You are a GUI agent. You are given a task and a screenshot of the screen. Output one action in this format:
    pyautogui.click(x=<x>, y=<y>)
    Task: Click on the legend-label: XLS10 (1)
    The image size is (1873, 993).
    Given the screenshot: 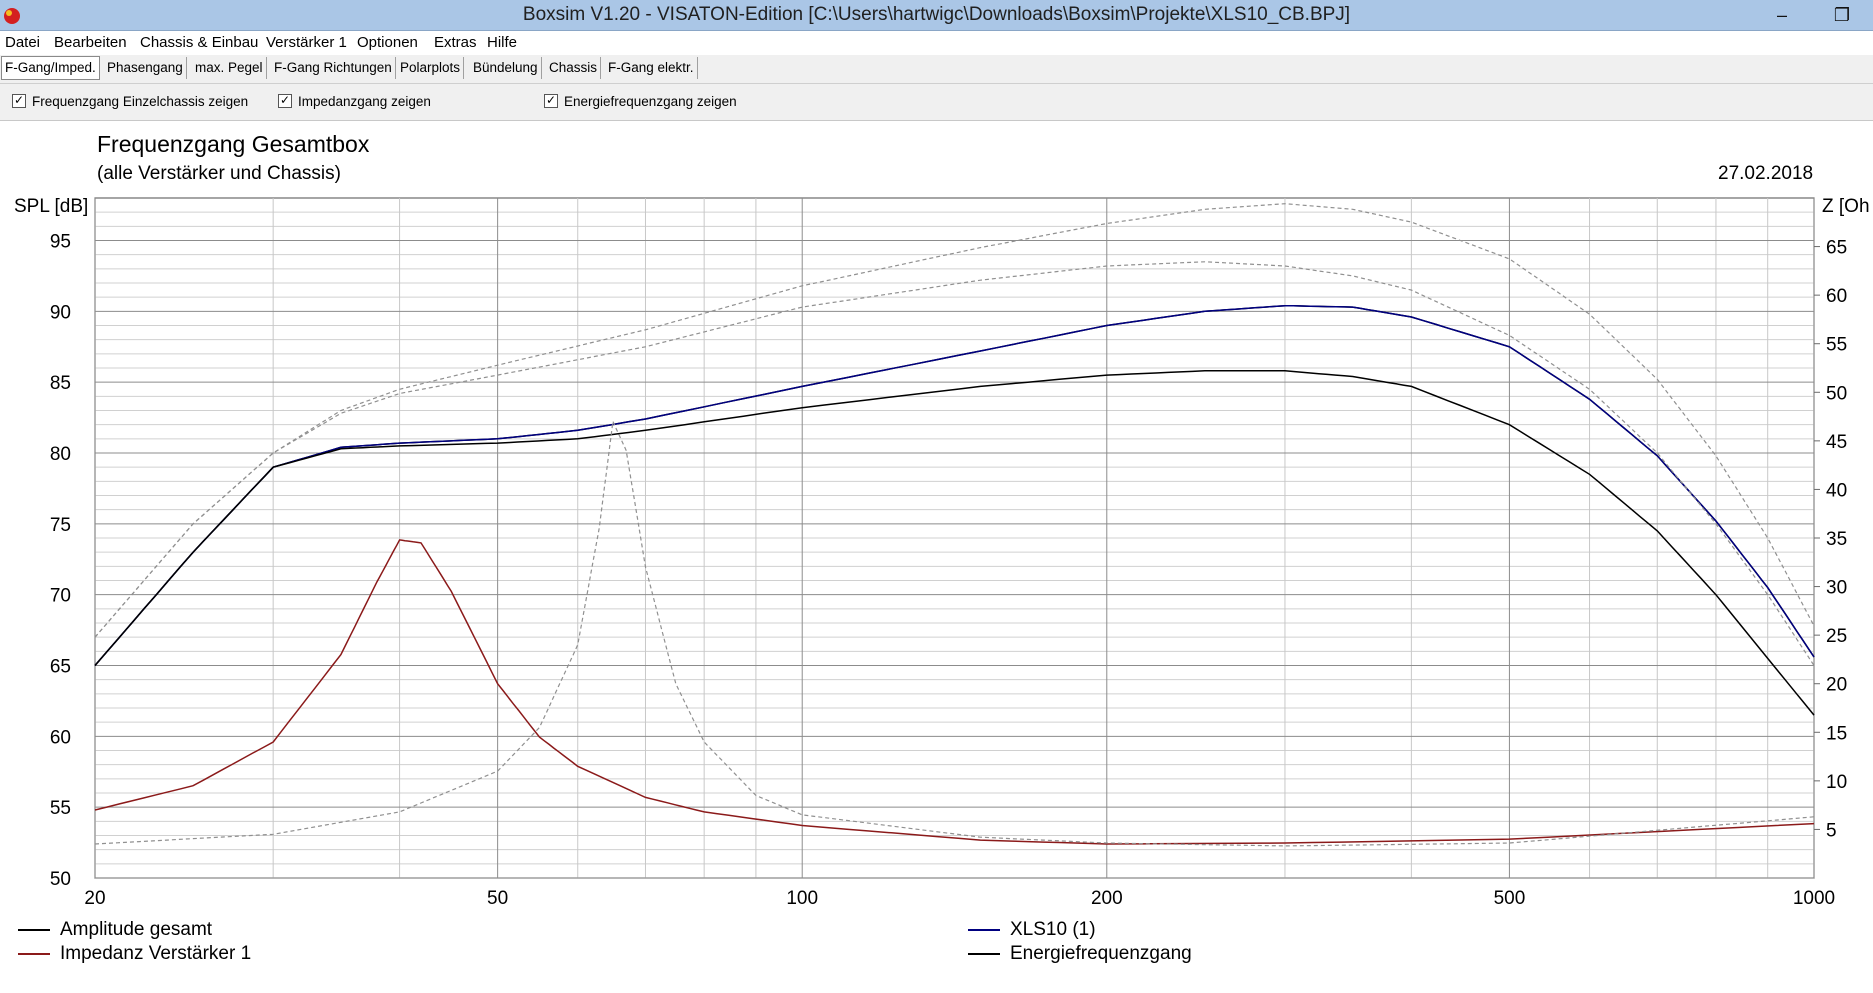 What is the action you would take?
    pyautogui.click(x=1053, y=929)
    